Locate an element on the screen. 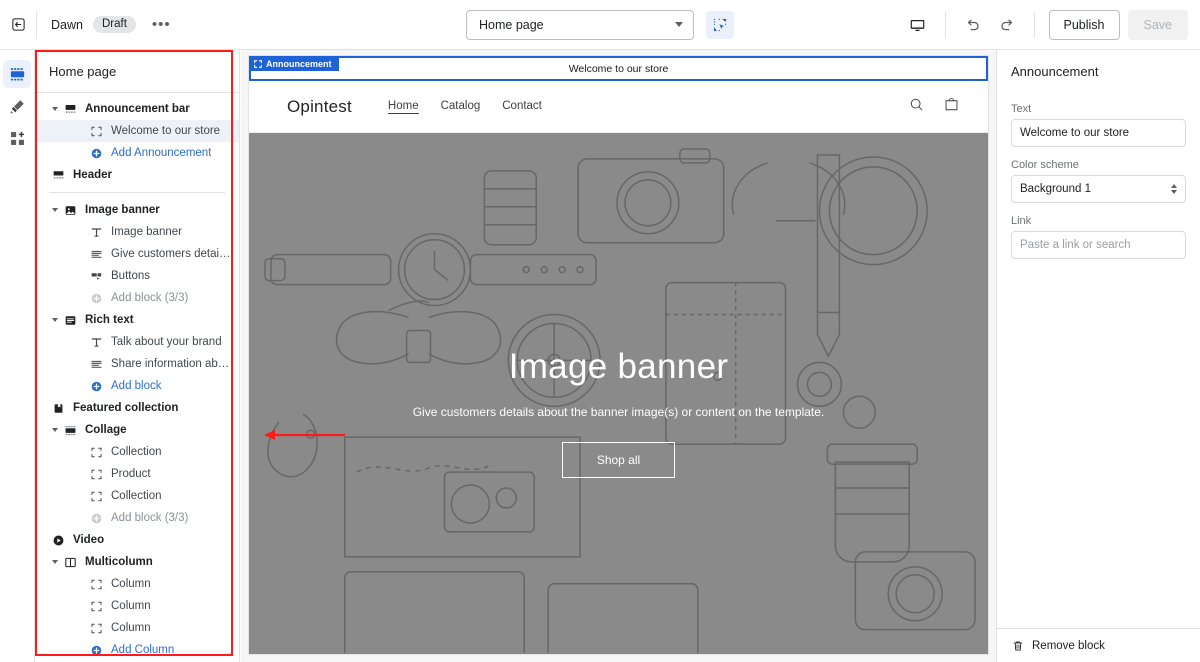 Image resolution: width=1200 pixels, height=662 pixels. page-selector-value: Home page is located at coordinates (511, 24).